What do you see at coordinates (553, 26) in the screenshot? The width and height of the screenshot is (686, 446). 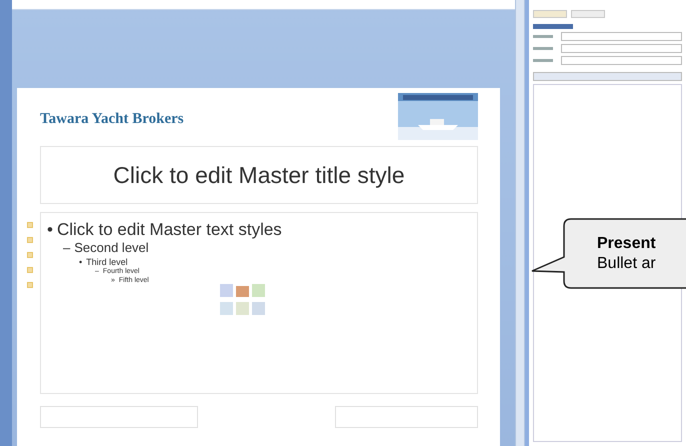 I see `section-header` at bounding box center [553, 26].